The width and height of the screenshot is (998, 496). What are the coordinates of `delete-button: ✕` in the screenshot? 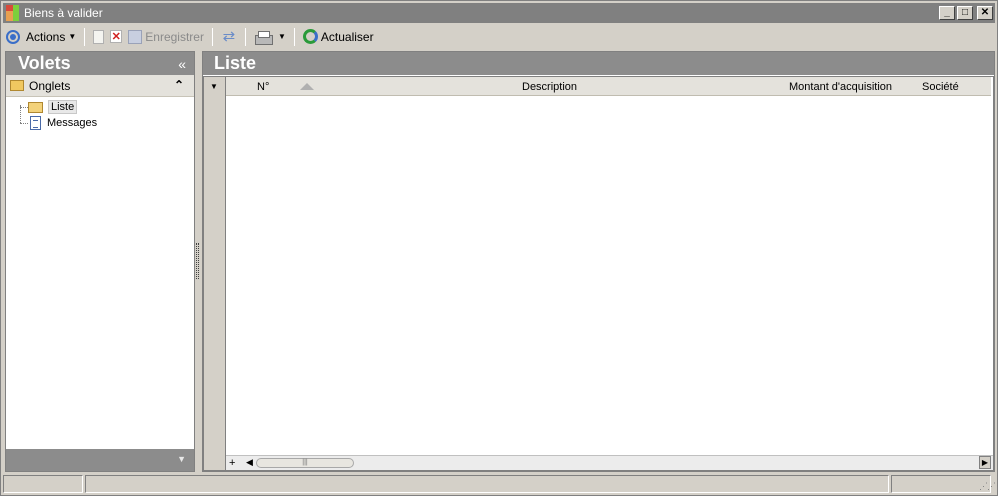 It's located at (116, 37).